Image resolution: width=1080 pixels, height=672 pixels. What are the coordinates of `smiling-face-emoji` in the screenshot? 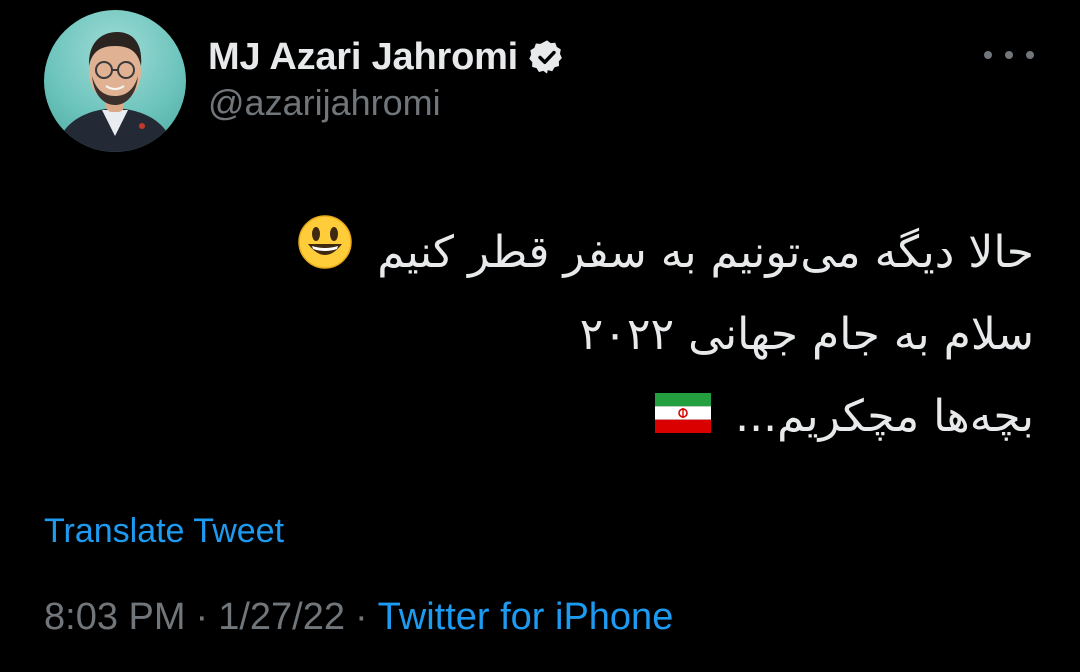 It's located at (325, 255).